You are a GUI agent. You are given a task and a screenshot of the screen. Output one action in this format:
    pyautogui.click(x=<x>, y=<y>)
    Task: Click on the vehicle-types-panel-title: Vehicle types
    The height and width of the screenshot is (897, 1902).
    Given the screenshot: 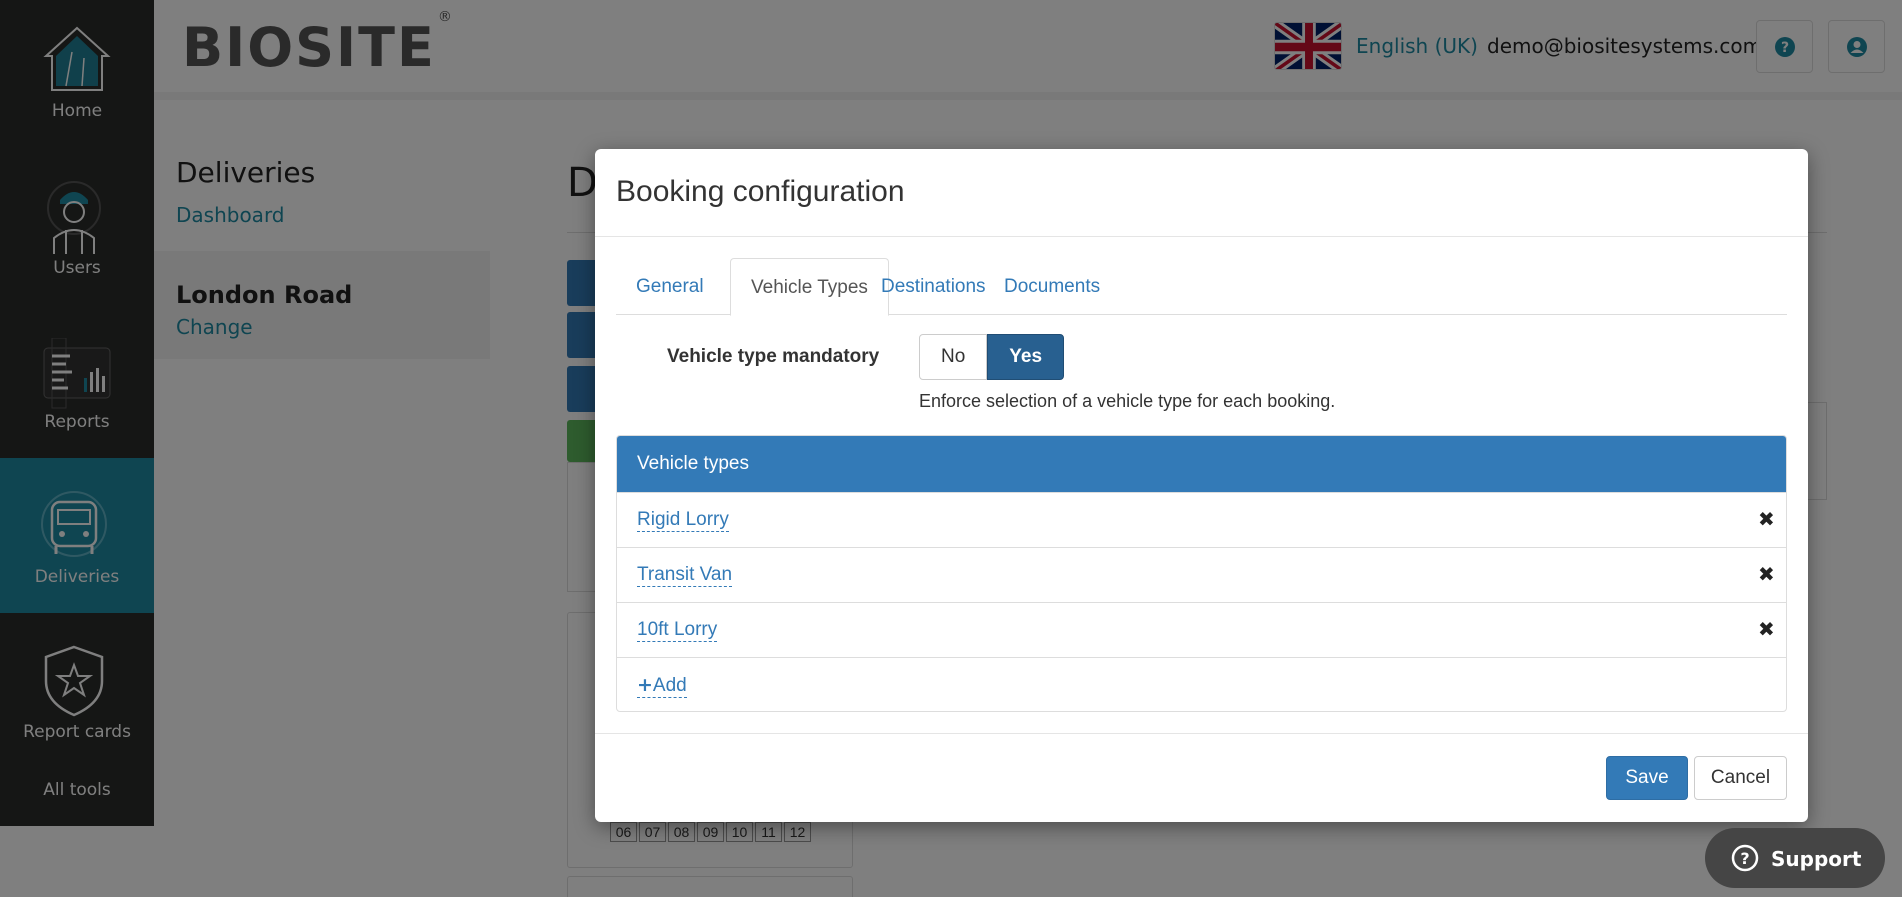 What is the action you would take?
    pyautogui.click(x=1201, y=464)
    